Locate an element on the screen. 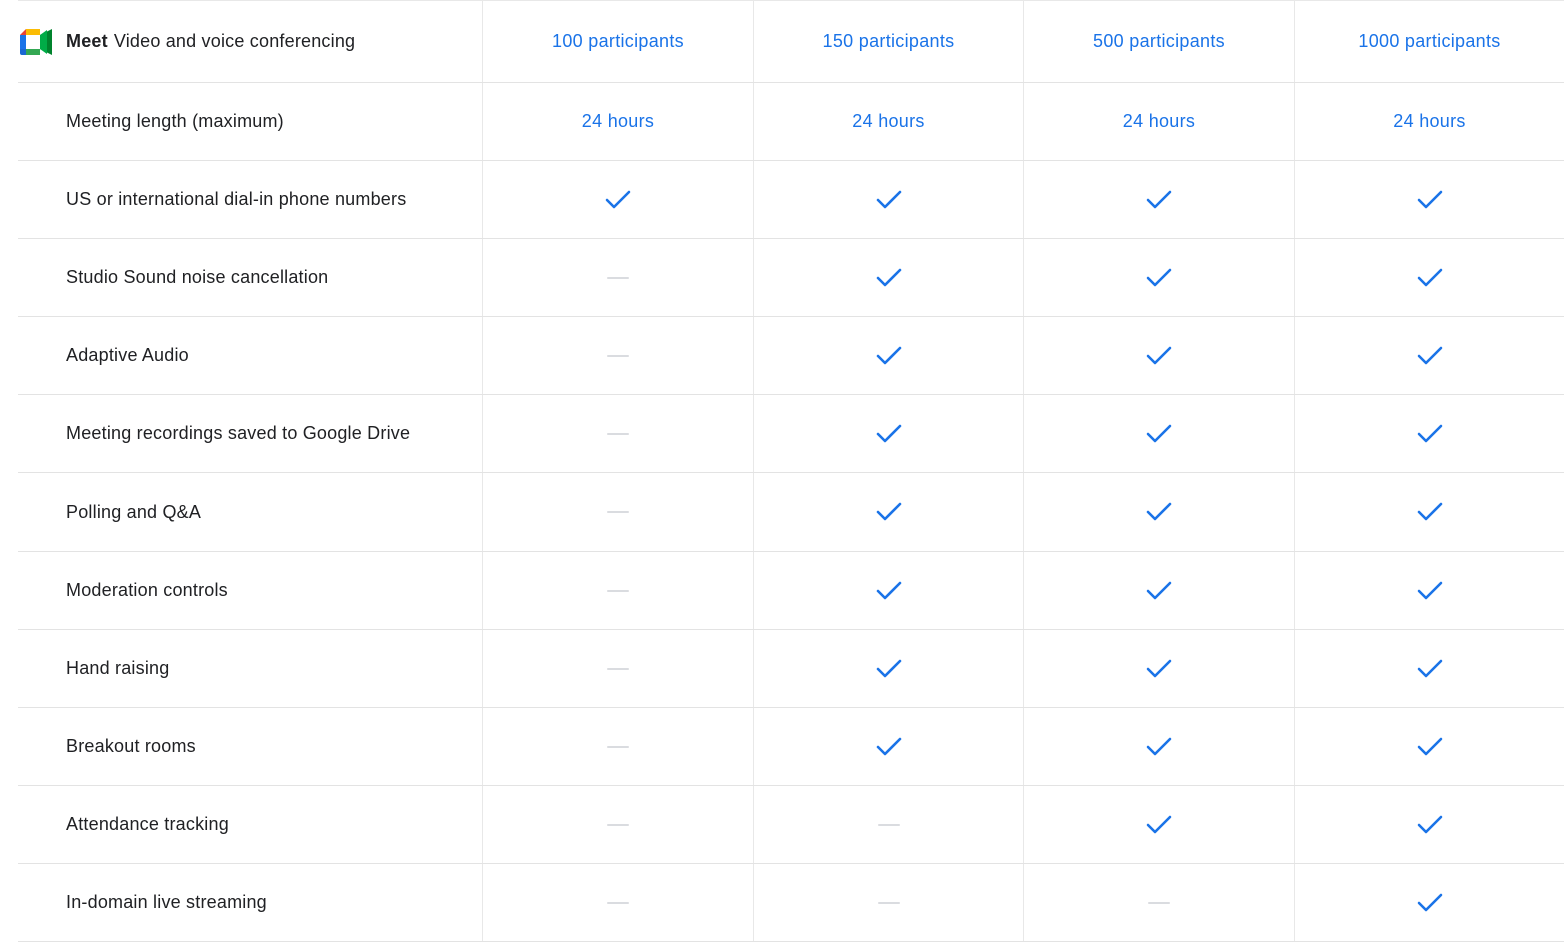  feature-label: Breakout rooms is located at coordinates (131, 746).